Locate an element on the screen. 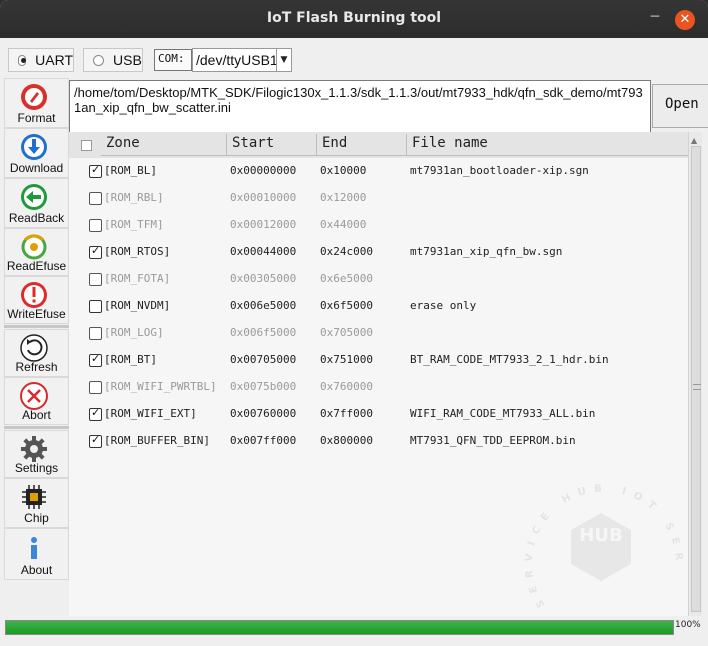 Image resolution: width=708 pixels, height=646 pixels. abort-icon is located at coordinates (34, 396).